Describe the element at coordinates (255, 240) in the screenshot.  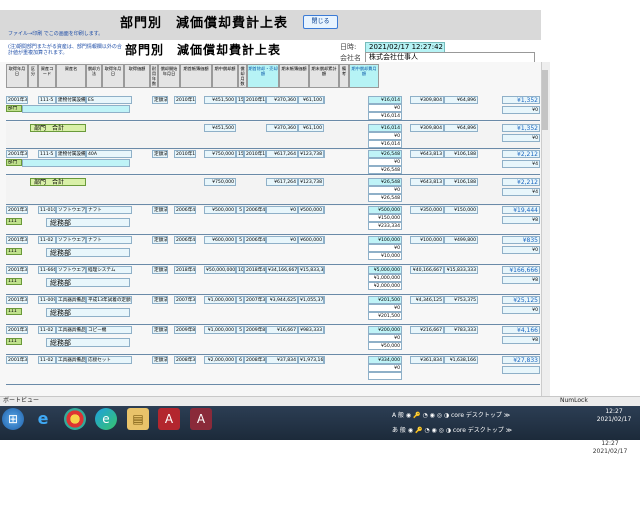
I see `start-date-cell: 2006年4月1日` at that location.